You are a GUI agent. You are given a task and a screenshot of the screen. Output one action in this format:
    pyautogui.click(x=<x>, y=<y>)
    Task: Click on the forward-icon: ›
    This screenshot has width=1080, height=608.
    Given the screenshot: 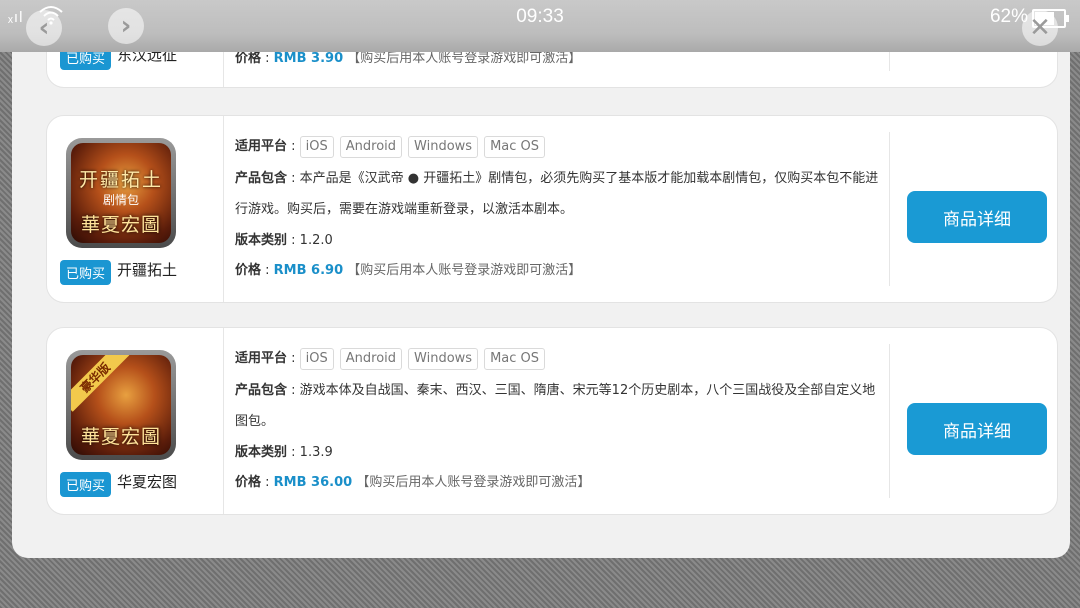 What is the action you would take?
    pyautogui.click(x=126, y=26)
    